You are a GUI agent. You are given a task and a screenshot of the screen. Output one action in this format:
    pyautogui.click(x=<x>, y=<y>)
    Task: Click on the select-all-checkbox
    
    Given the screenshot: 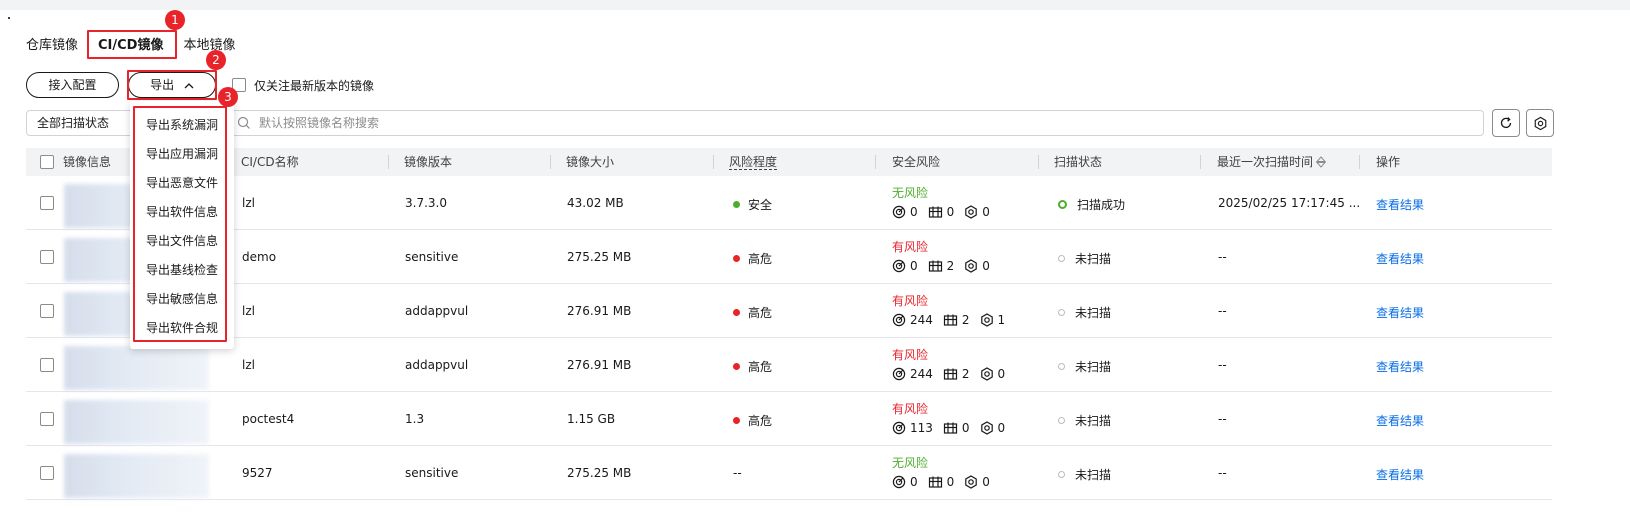 What is the action you would take?
    pyautogui.click(x=47, y=162)
    